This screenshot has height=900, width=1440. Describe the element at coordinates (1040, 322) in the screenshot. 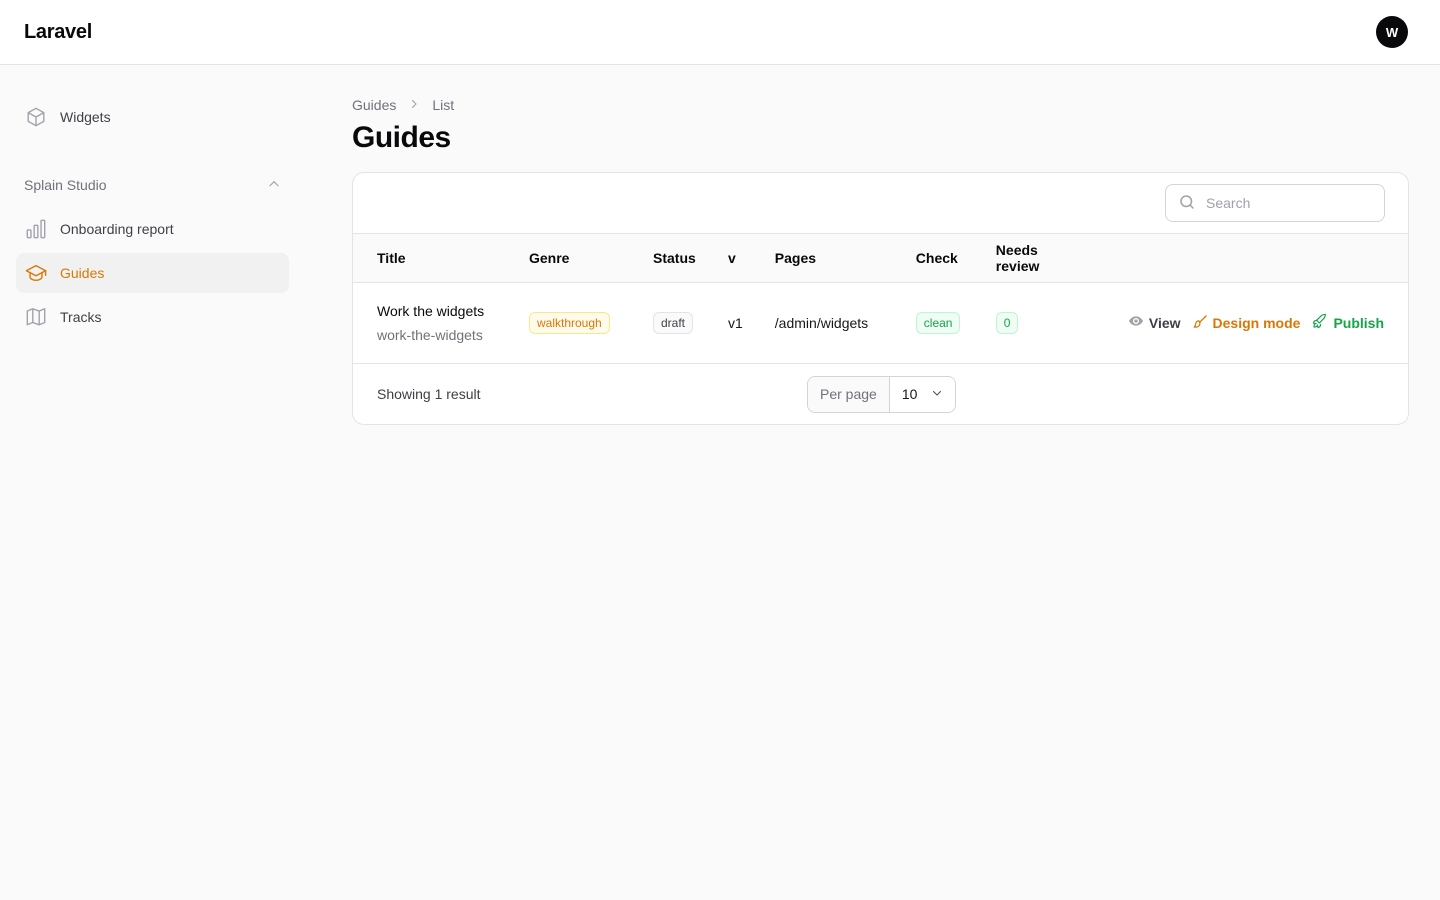

I see `cell-needs-review: 0` at that location.